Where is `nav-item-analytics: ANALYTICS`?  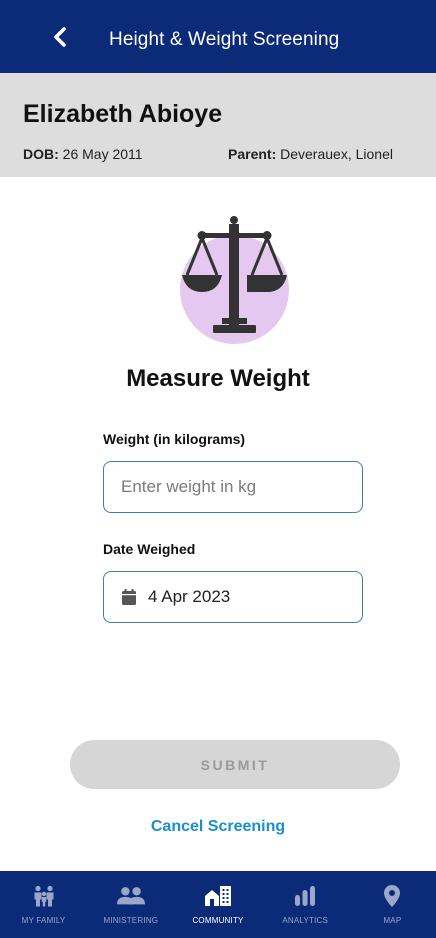
nav-item-analytics: ANALYTICS is located at coordinates (305, 904).